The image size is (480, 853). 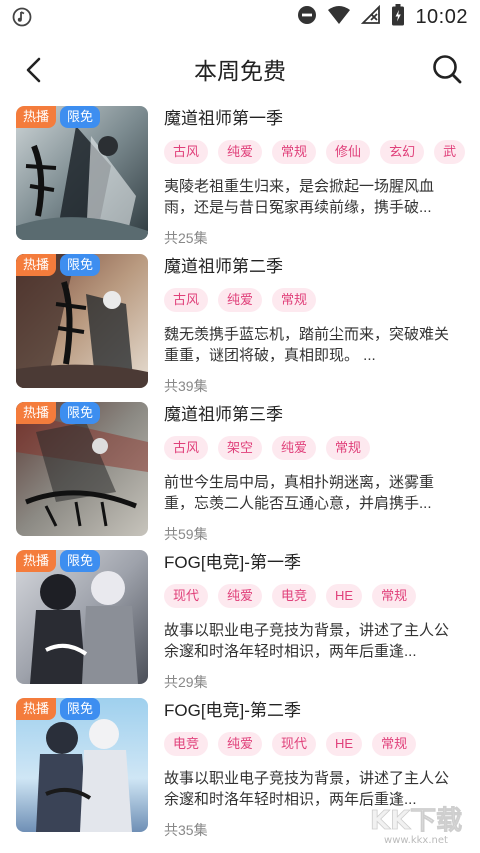 What do you see at coordinates (450, 152) in the screenshot?
I see `tag: 武` at bounding box center [450, 152].